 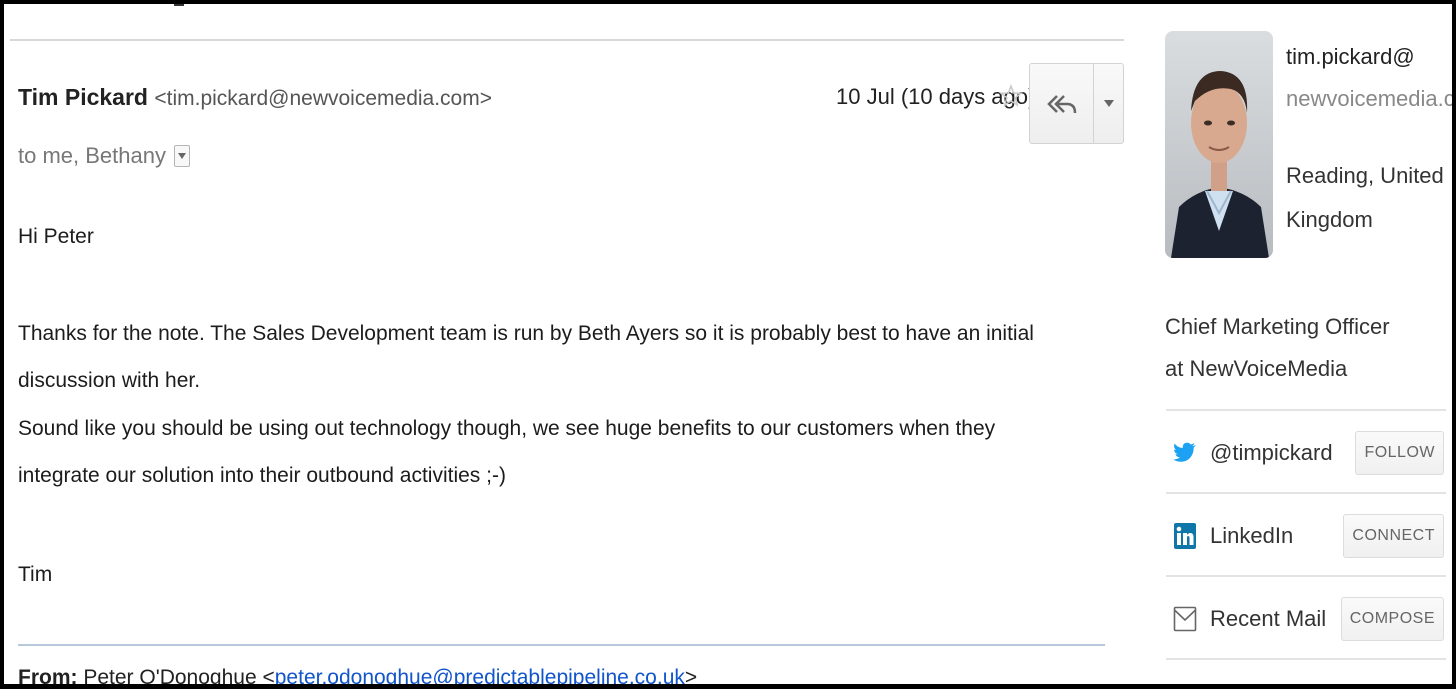 I want to click on from-name: Peter O'Donoghue, so click(x=170, y=677).